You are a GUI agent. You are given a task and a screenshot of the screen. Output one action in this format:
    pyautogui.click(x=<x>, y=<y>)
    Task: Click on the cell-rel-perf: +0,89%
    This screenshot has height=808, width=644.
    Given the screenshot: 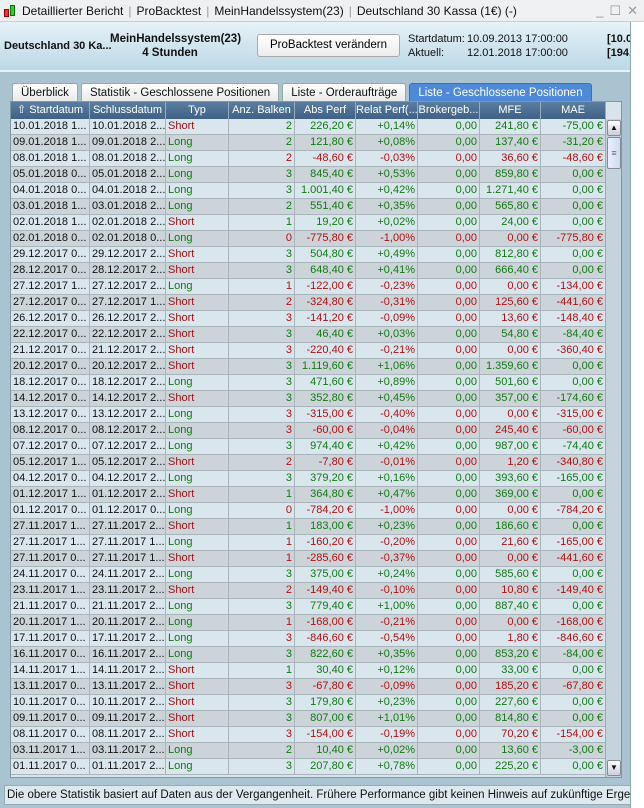 What is the action you would take?
    pyautogui.click(x=387, y=382)
    